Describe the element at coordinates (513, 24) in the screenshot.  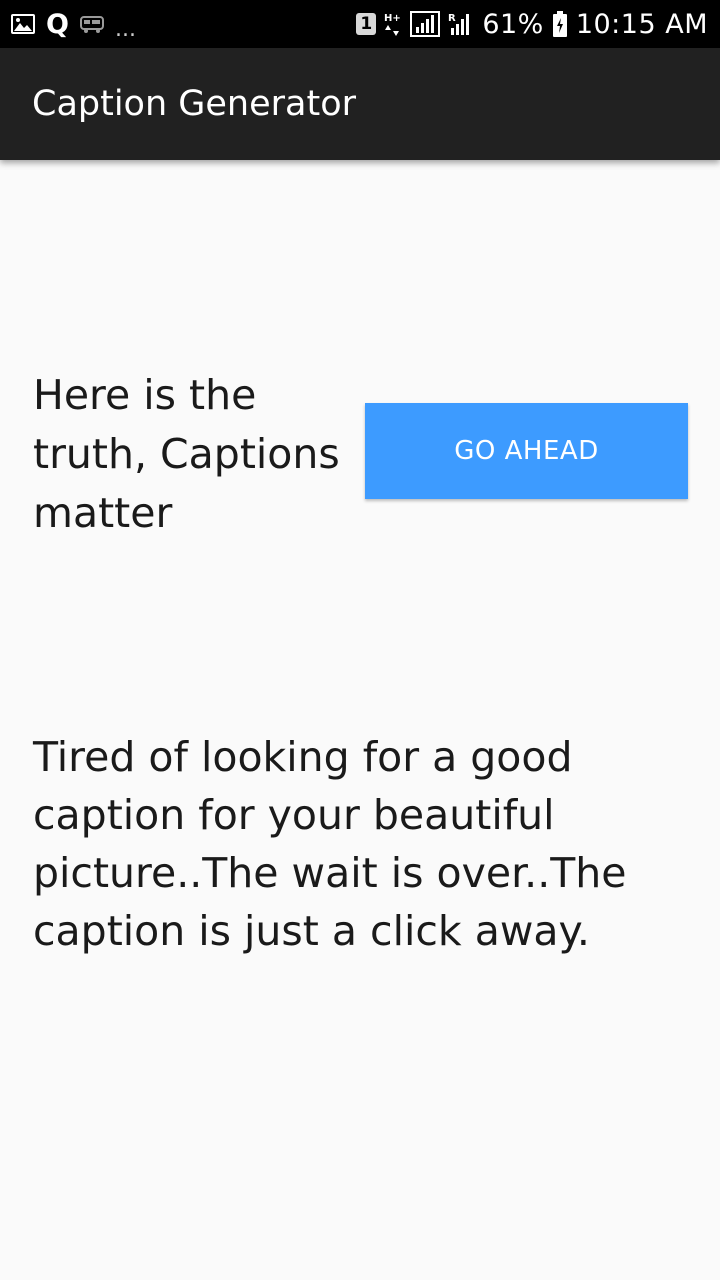
I see `battery-percent: 61%` at that location.